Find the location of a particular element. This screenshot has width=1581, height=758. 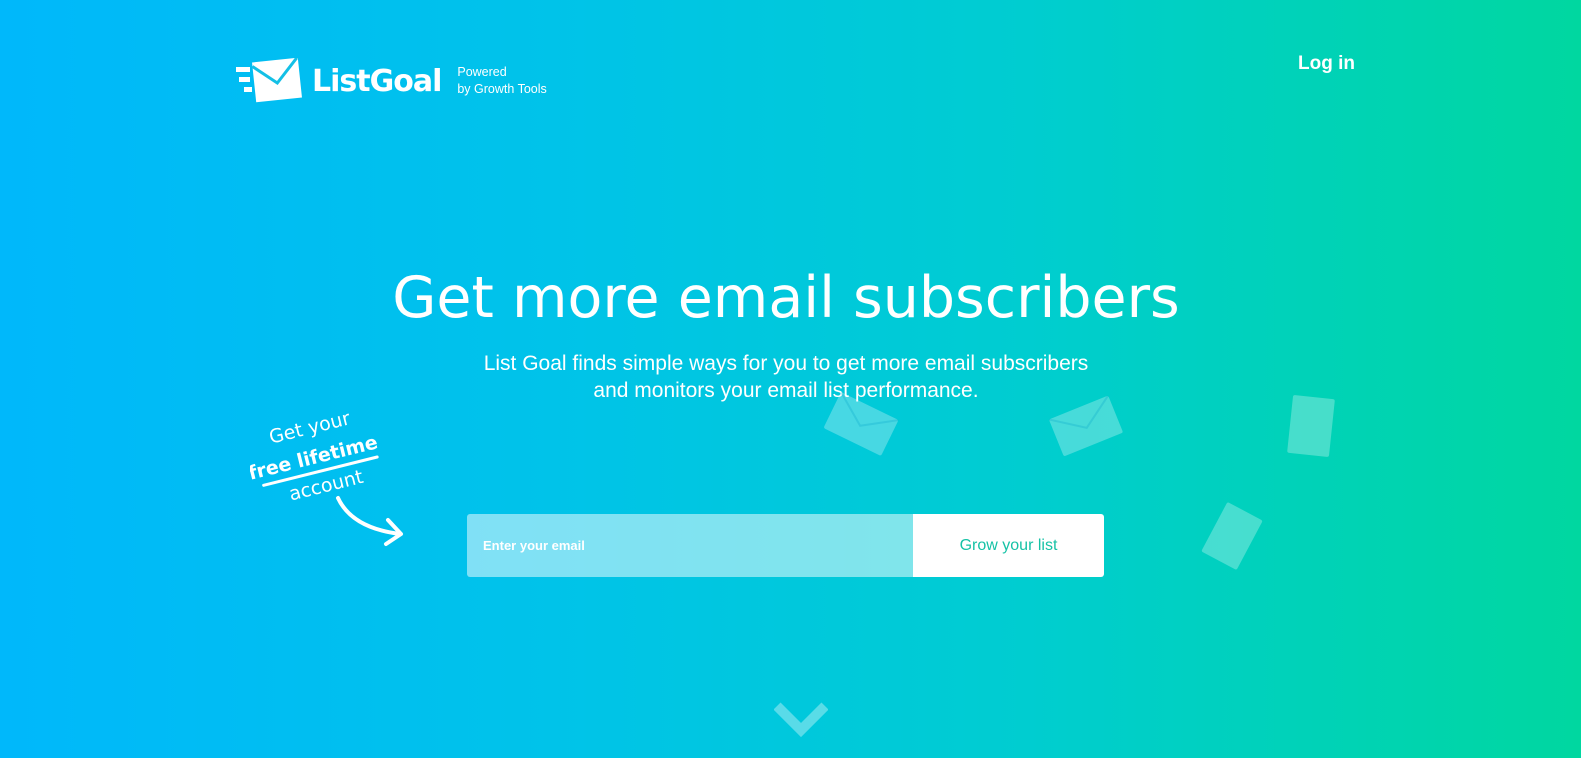

email-input is located at coordinates (690, 545).